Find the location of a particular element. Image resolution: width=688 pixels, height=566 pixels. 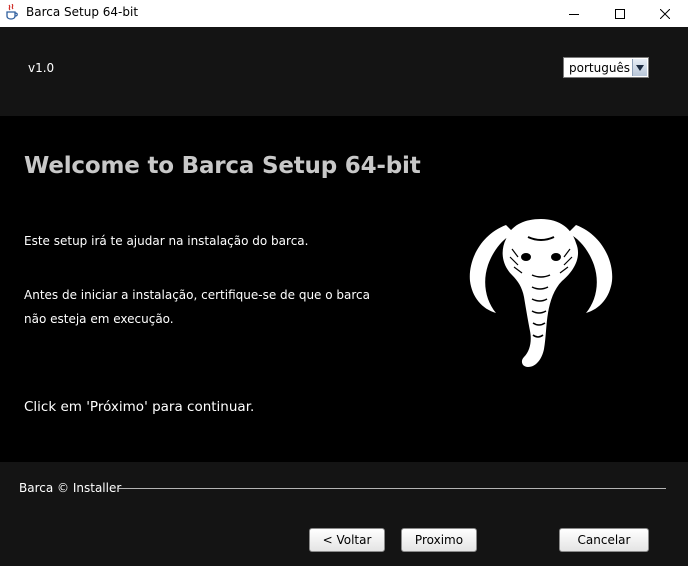

chevron-down-icon is located at coordinates (639, 67).